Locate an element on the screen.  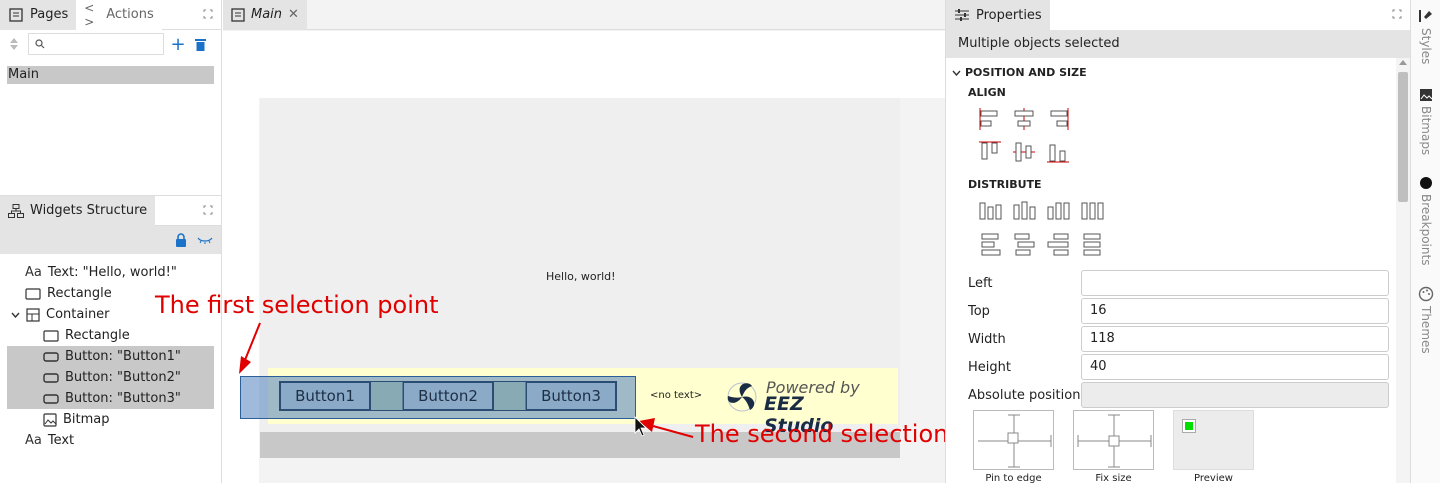
tree-item-button2: Button: "Button2" is located at coordinates (110, 377).